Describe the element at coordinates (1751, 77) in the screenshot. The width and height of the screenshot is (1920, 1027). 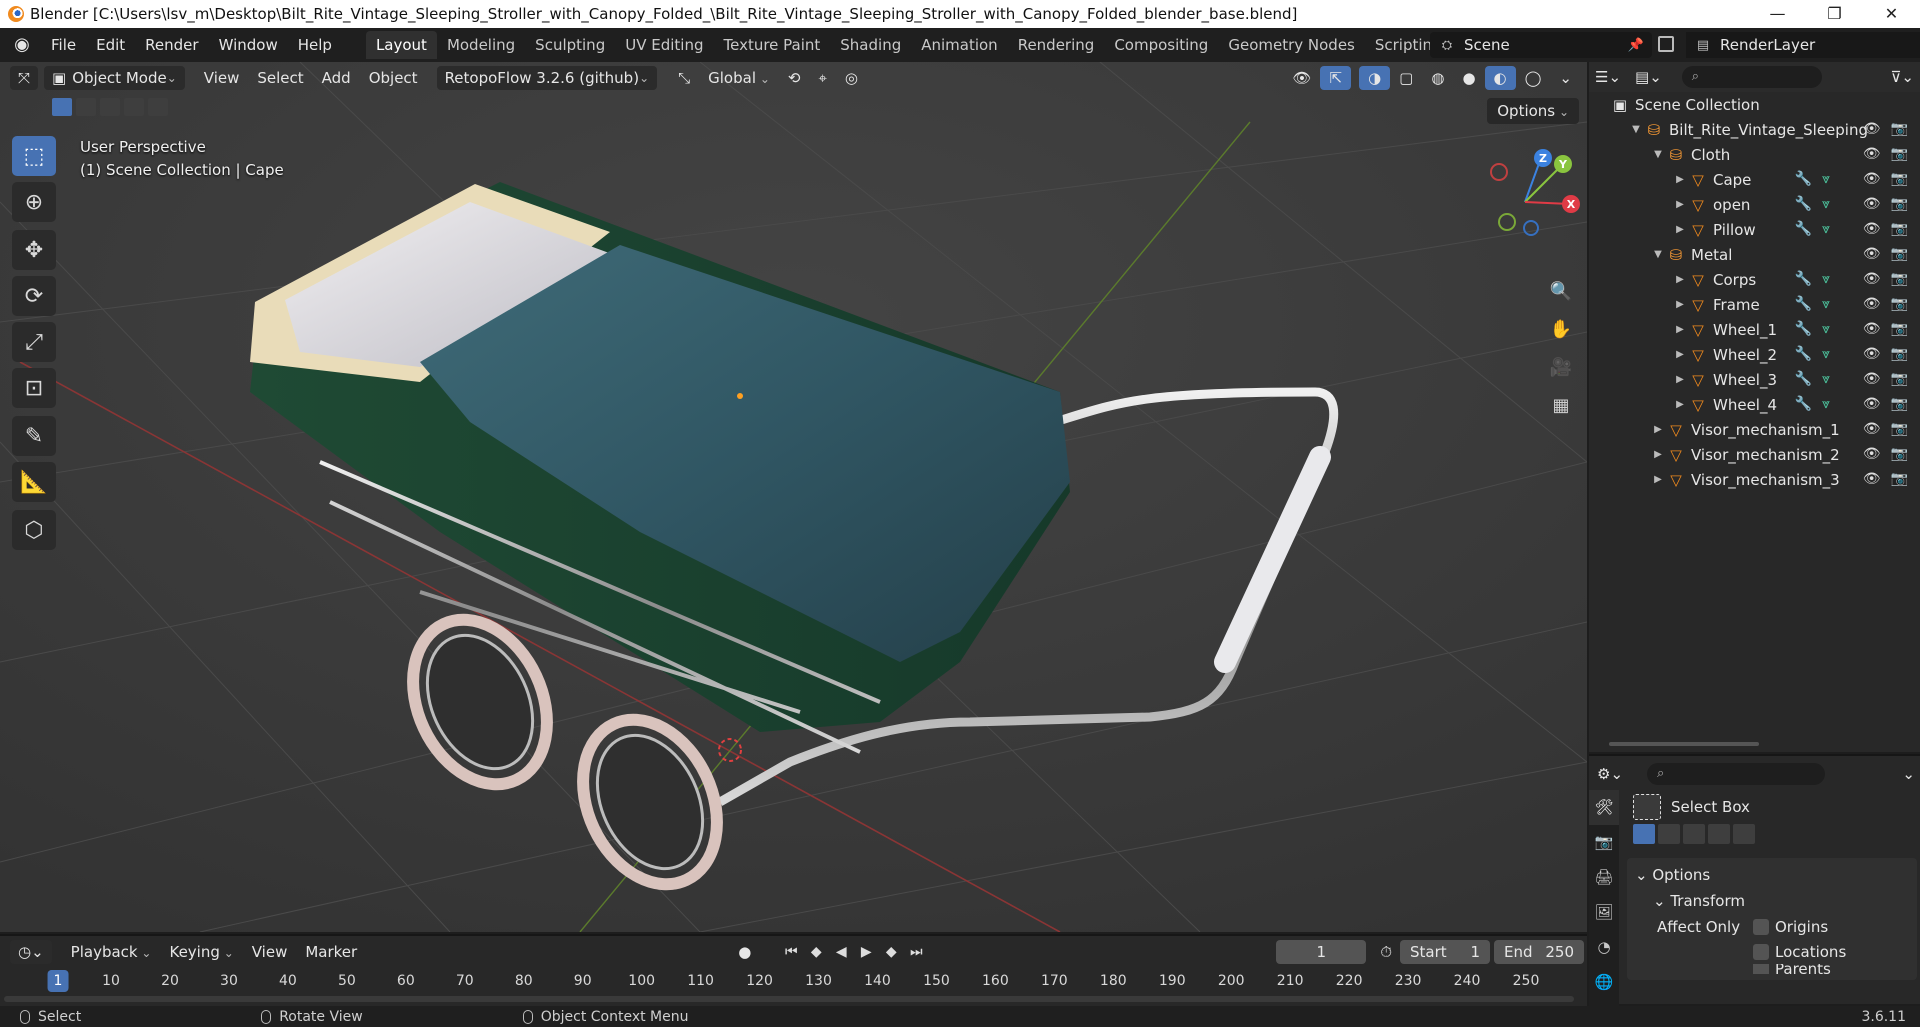
I see `outliner-search-input: ⌕` at that location.